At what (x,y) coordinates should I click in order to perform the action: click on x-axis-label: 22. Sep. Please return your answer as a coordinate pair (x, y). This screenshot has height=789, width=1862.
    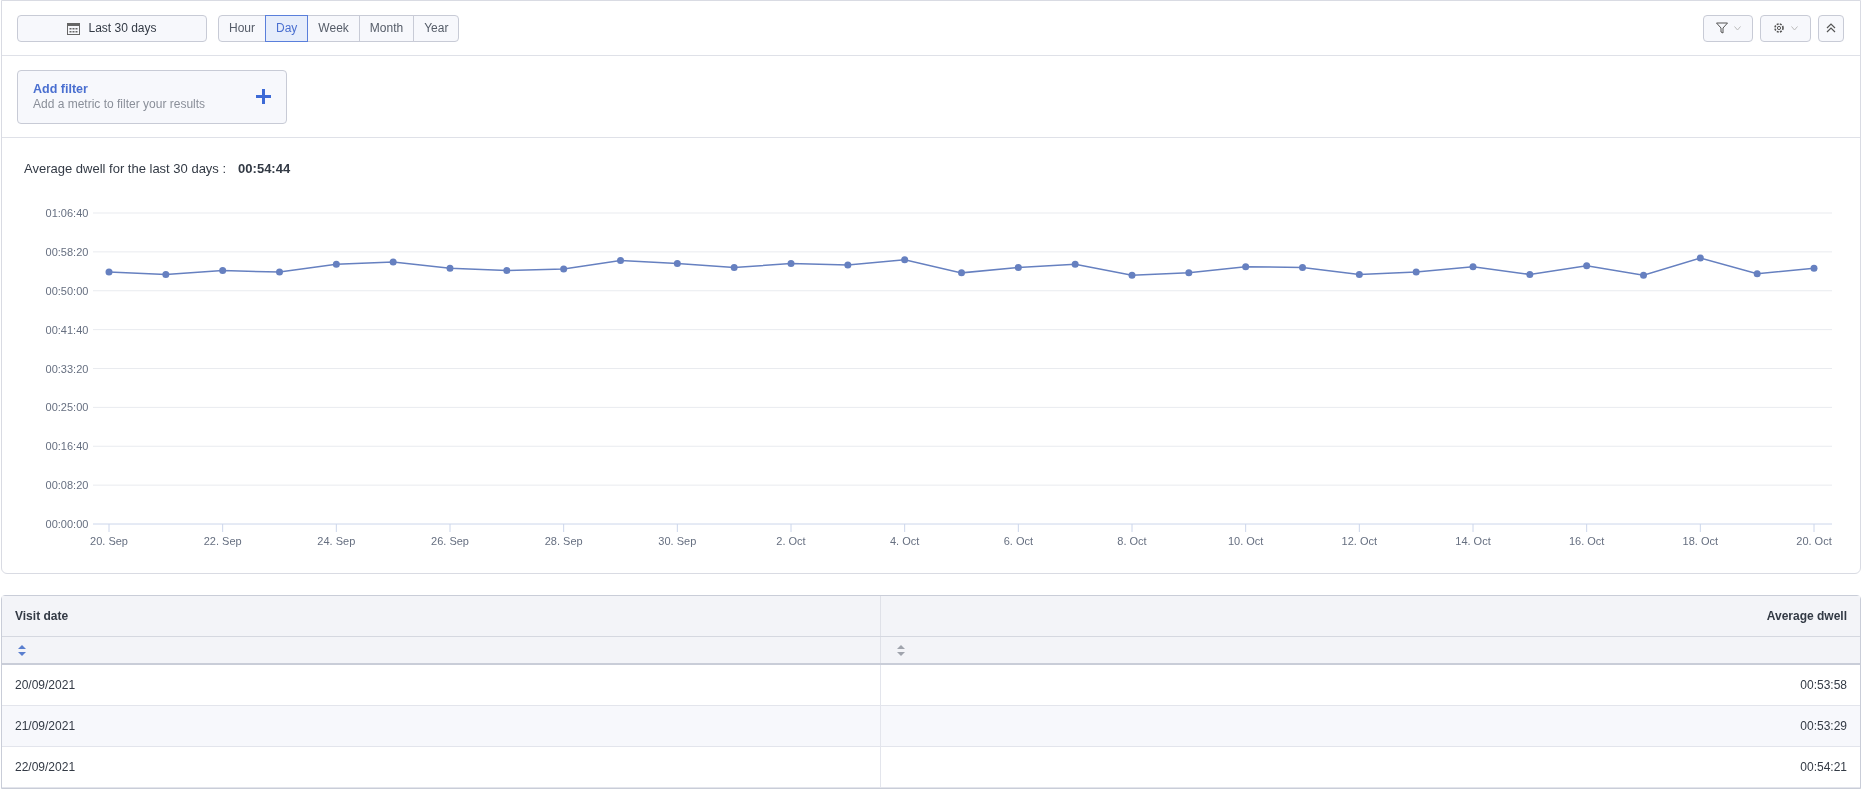
    Looking at the image, I should click on (222, 541).